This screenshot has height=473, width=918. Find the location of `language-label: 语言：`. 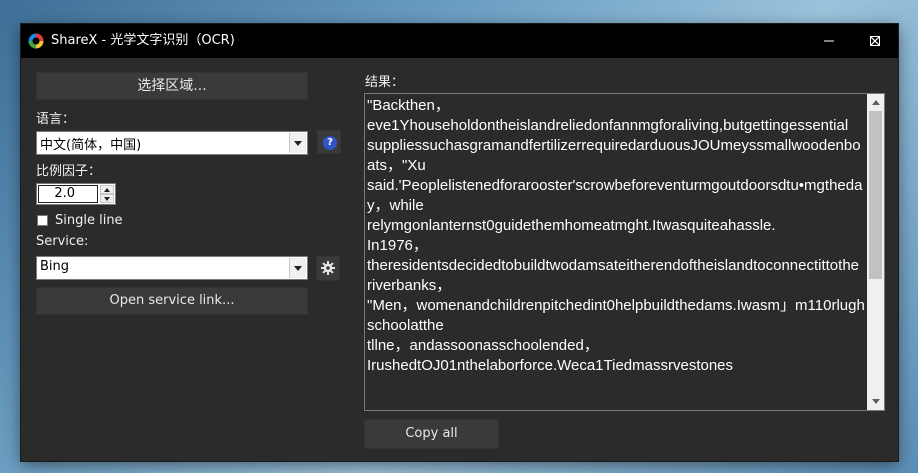

language-label: 语言： is located at coordinates (56, 119).